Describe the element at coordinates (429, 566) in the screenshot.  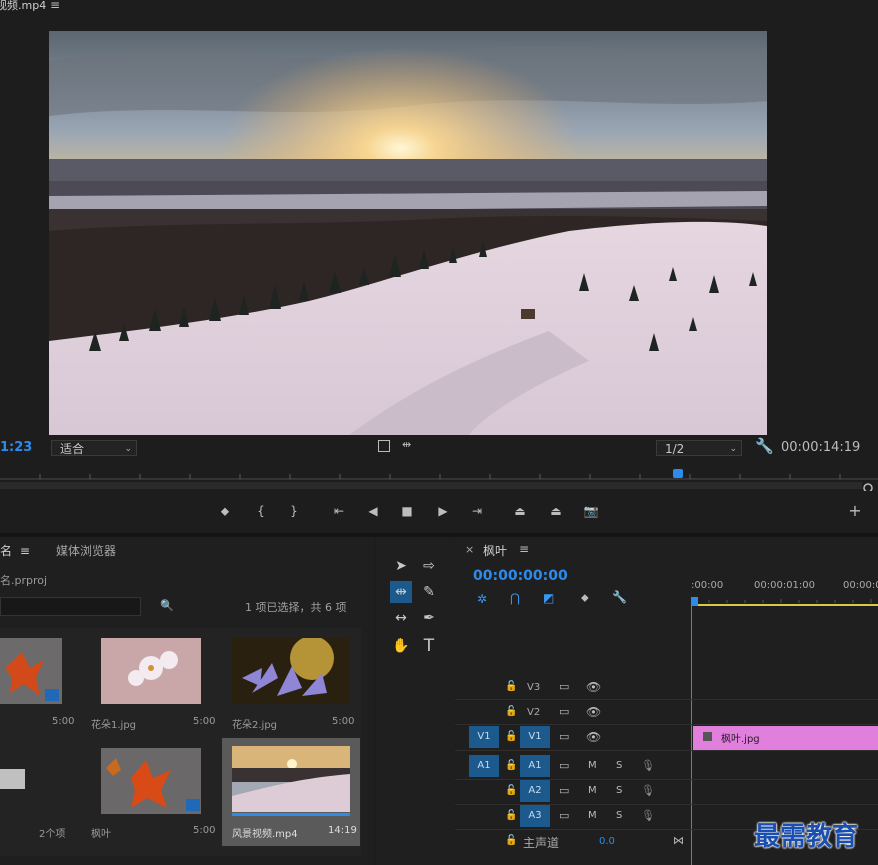
I see `track-select-tool-icon: ⇨` at that location.